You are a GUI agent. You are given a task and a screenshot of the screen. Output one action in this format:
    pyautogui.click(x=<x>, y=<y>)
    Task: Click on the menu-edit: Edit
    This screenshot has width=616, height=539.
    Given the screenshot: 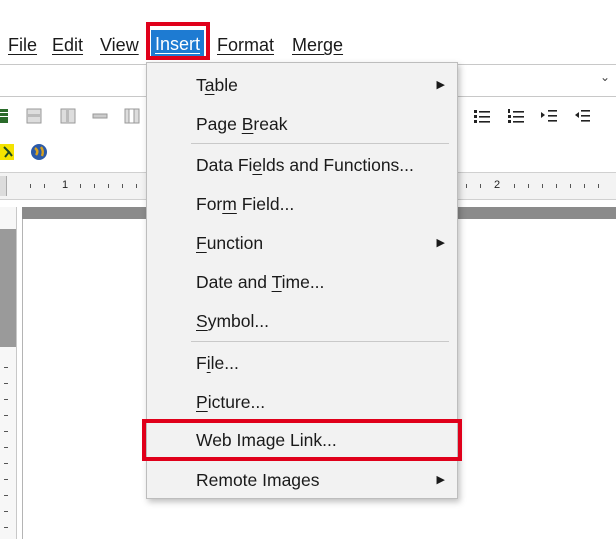 What is the action you would take?
    pyautogui.click(x=67, y=45)
    